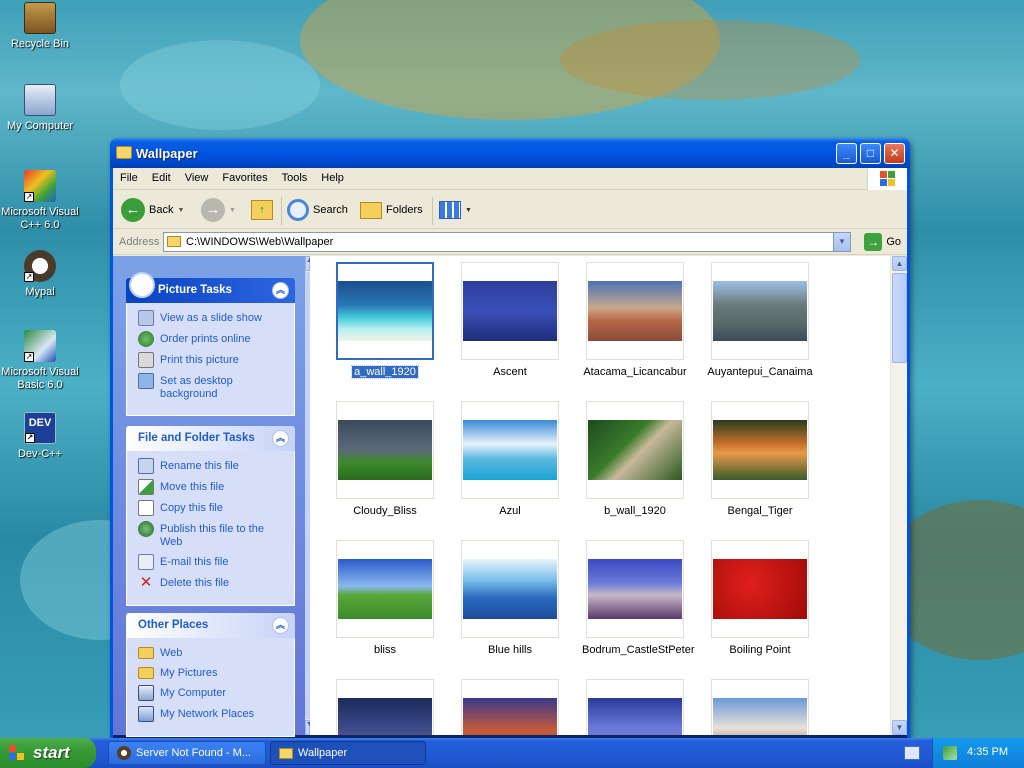  What do you see at coordinates (912, 753) in the screenshot?
I see `keyboard-icon` at bounding box center [912, 753].